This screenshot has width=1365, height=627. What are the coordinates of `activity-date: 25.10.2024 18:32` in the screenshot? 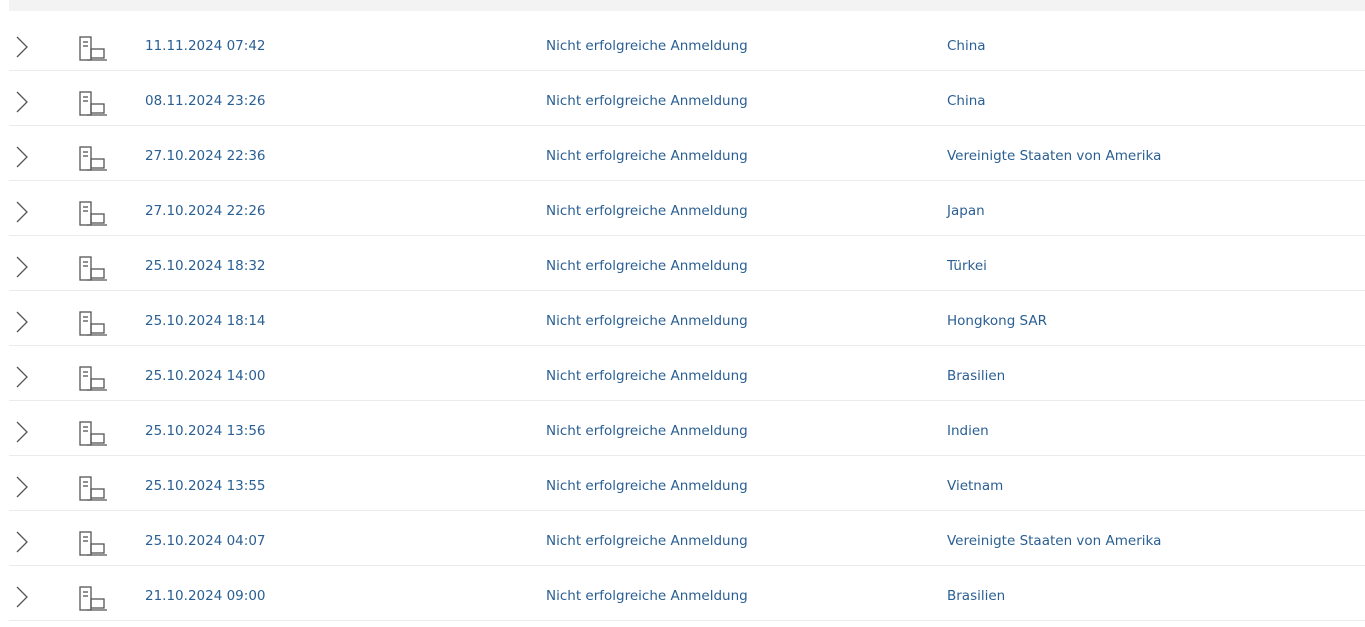 It's located at (205, 266).